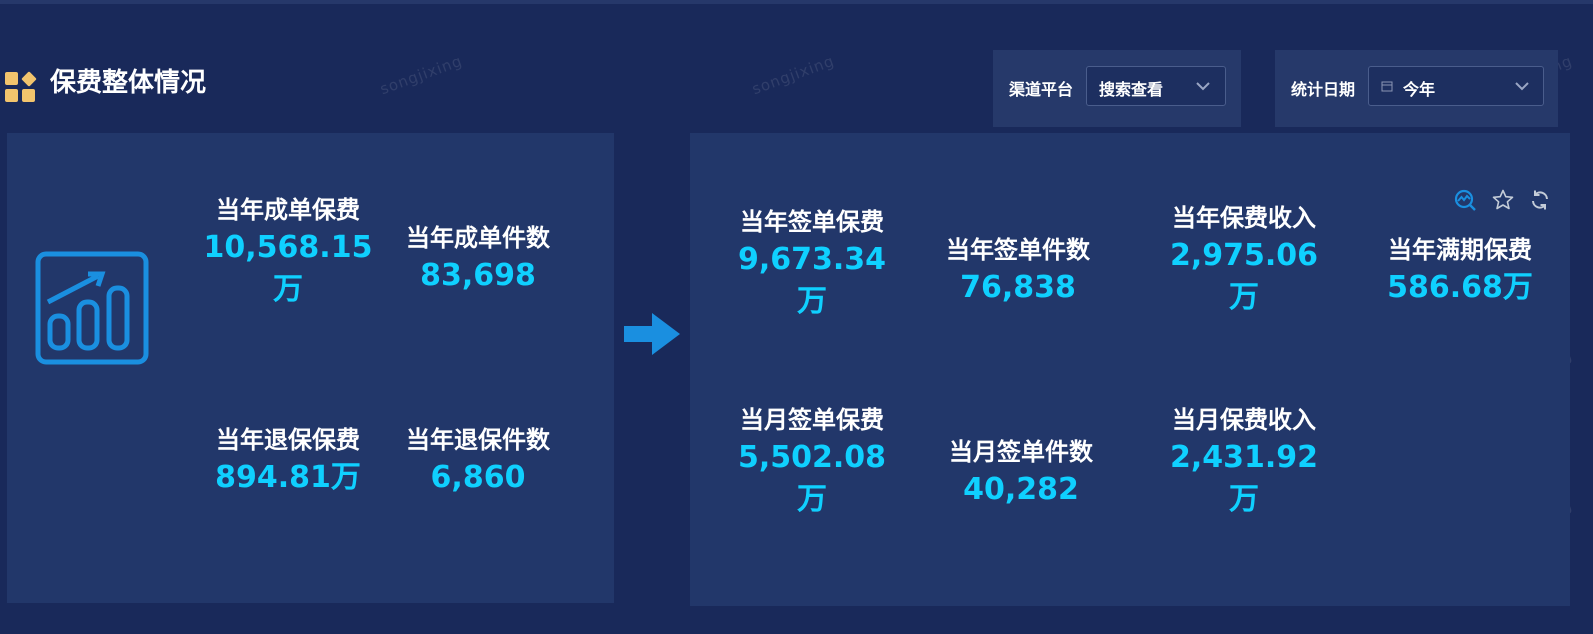 Image resolution: width=1593 pixels, height=634 pixels. What do you see at coordinates (1131, 89) in the screenshot?
I see `channel-select-value: 搜索查看` at bounding box center [1131, 89].